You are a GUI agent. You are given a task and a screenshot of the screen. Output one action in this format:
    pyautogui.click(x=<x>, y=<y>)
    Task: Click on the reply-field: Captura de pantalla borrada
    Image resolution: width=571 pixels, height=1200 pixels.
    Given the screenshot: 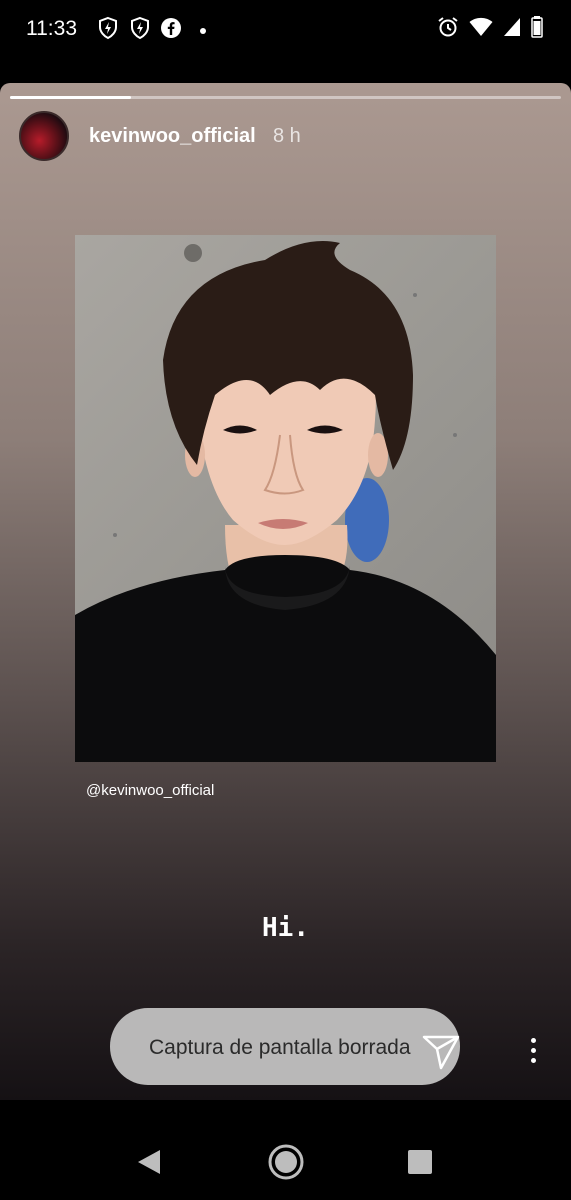 What is the action you would take?
    pyautogui.click(x=285, y=1046)
    